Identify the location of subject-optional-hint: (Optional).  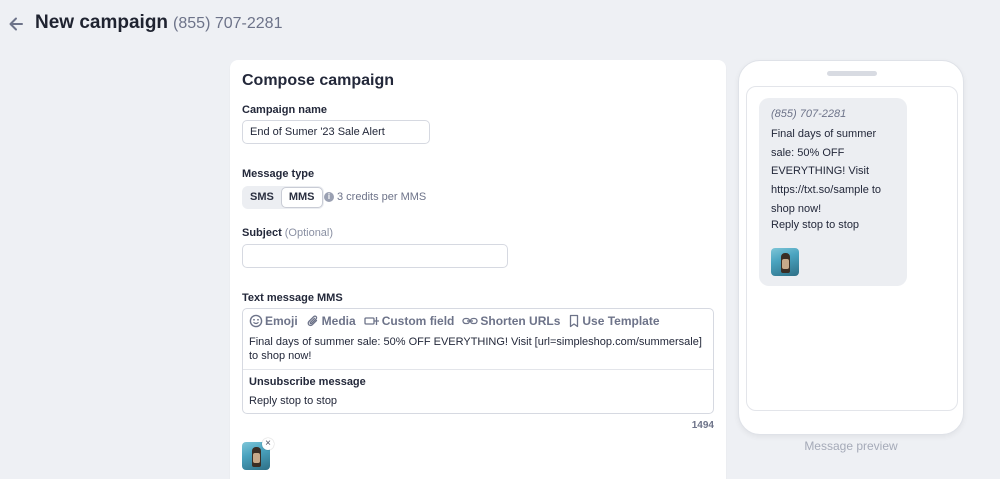
(309, 233).